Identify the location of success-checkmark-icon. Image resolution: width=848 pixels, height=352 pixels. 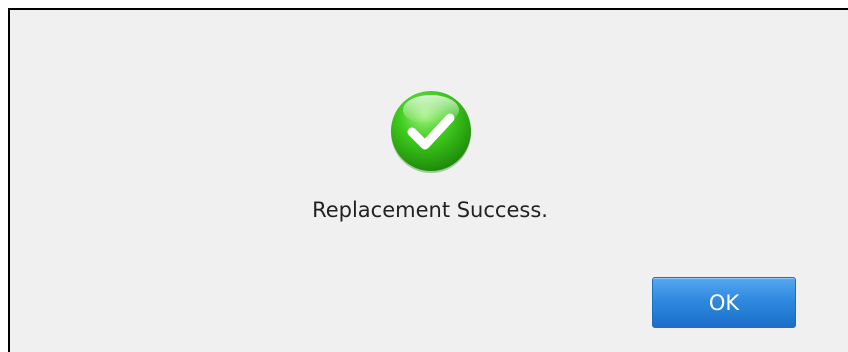
(431, 132).